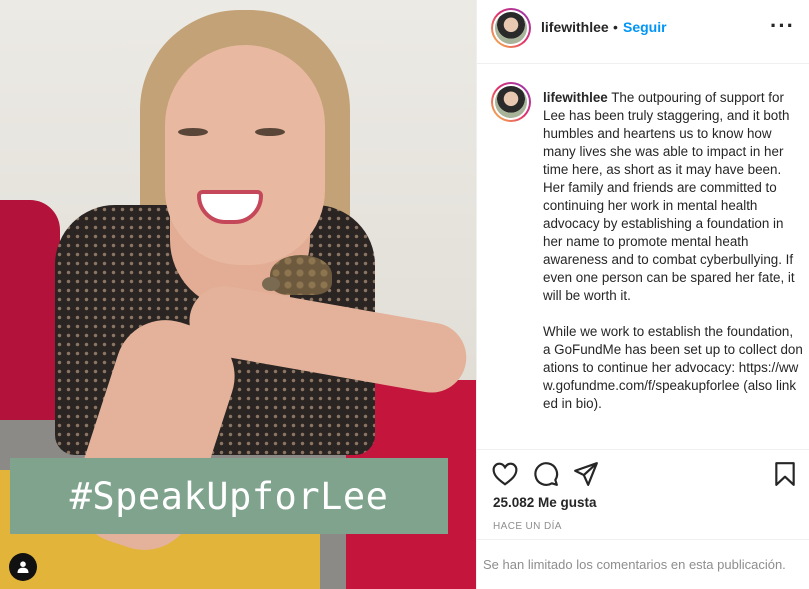 This screenshot has height=589, width=809. I want to click on person-eye-right, so click(270, 132).